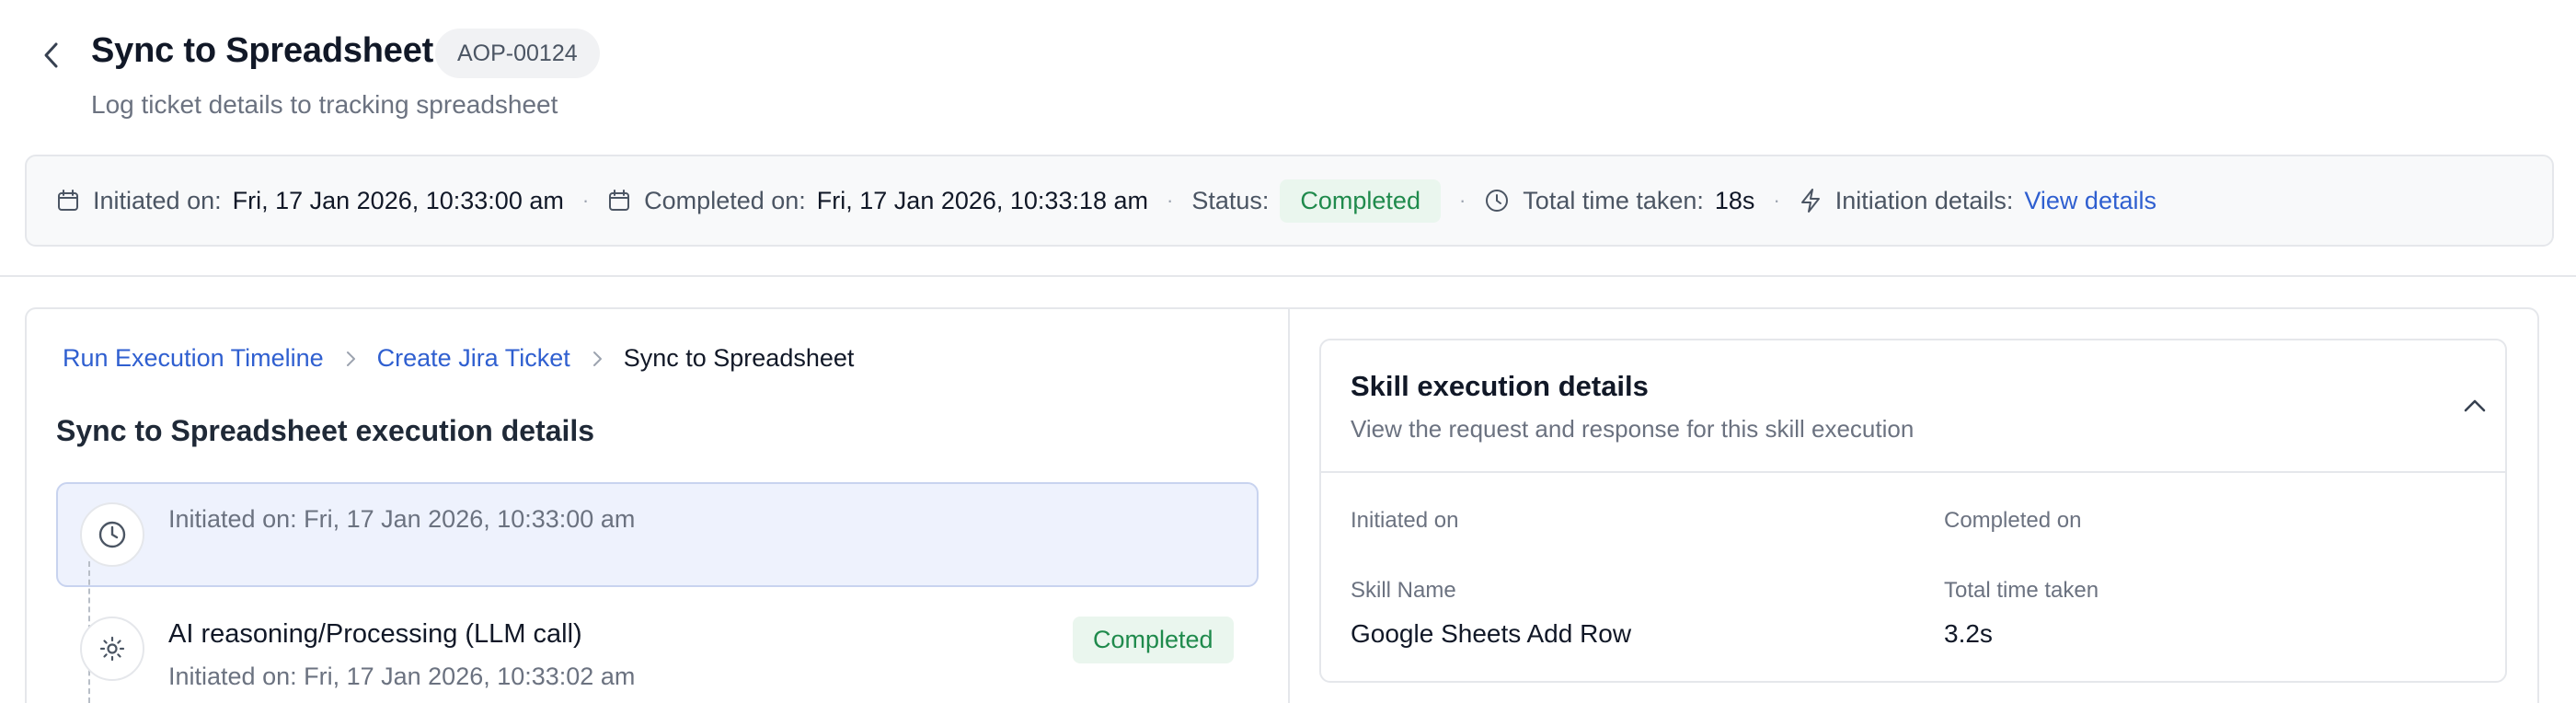 This screenshot has width=2576, height=703. What do you see at coordinates (112, 649) in the screenshot?
I see `settings-icon` at bounding box center [112, 649].